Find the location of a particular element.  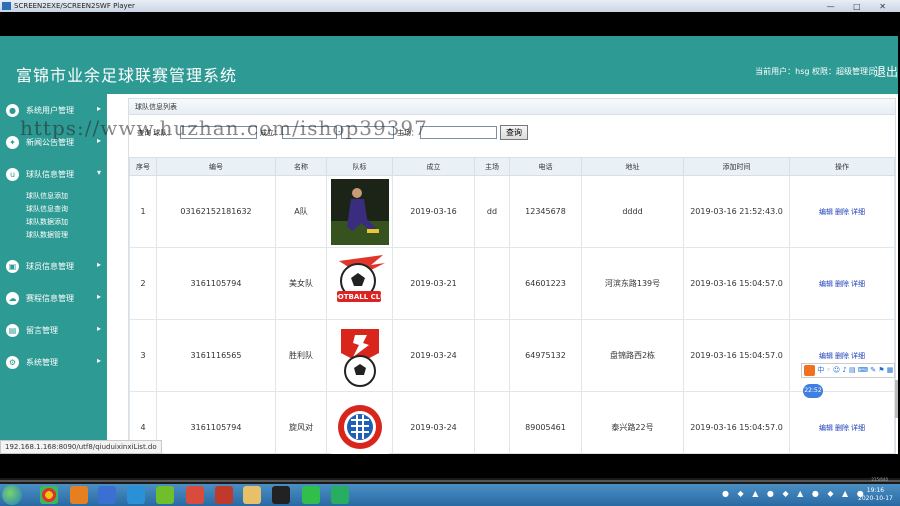

cell-seq: 2 is located at coordinates (143, 283).